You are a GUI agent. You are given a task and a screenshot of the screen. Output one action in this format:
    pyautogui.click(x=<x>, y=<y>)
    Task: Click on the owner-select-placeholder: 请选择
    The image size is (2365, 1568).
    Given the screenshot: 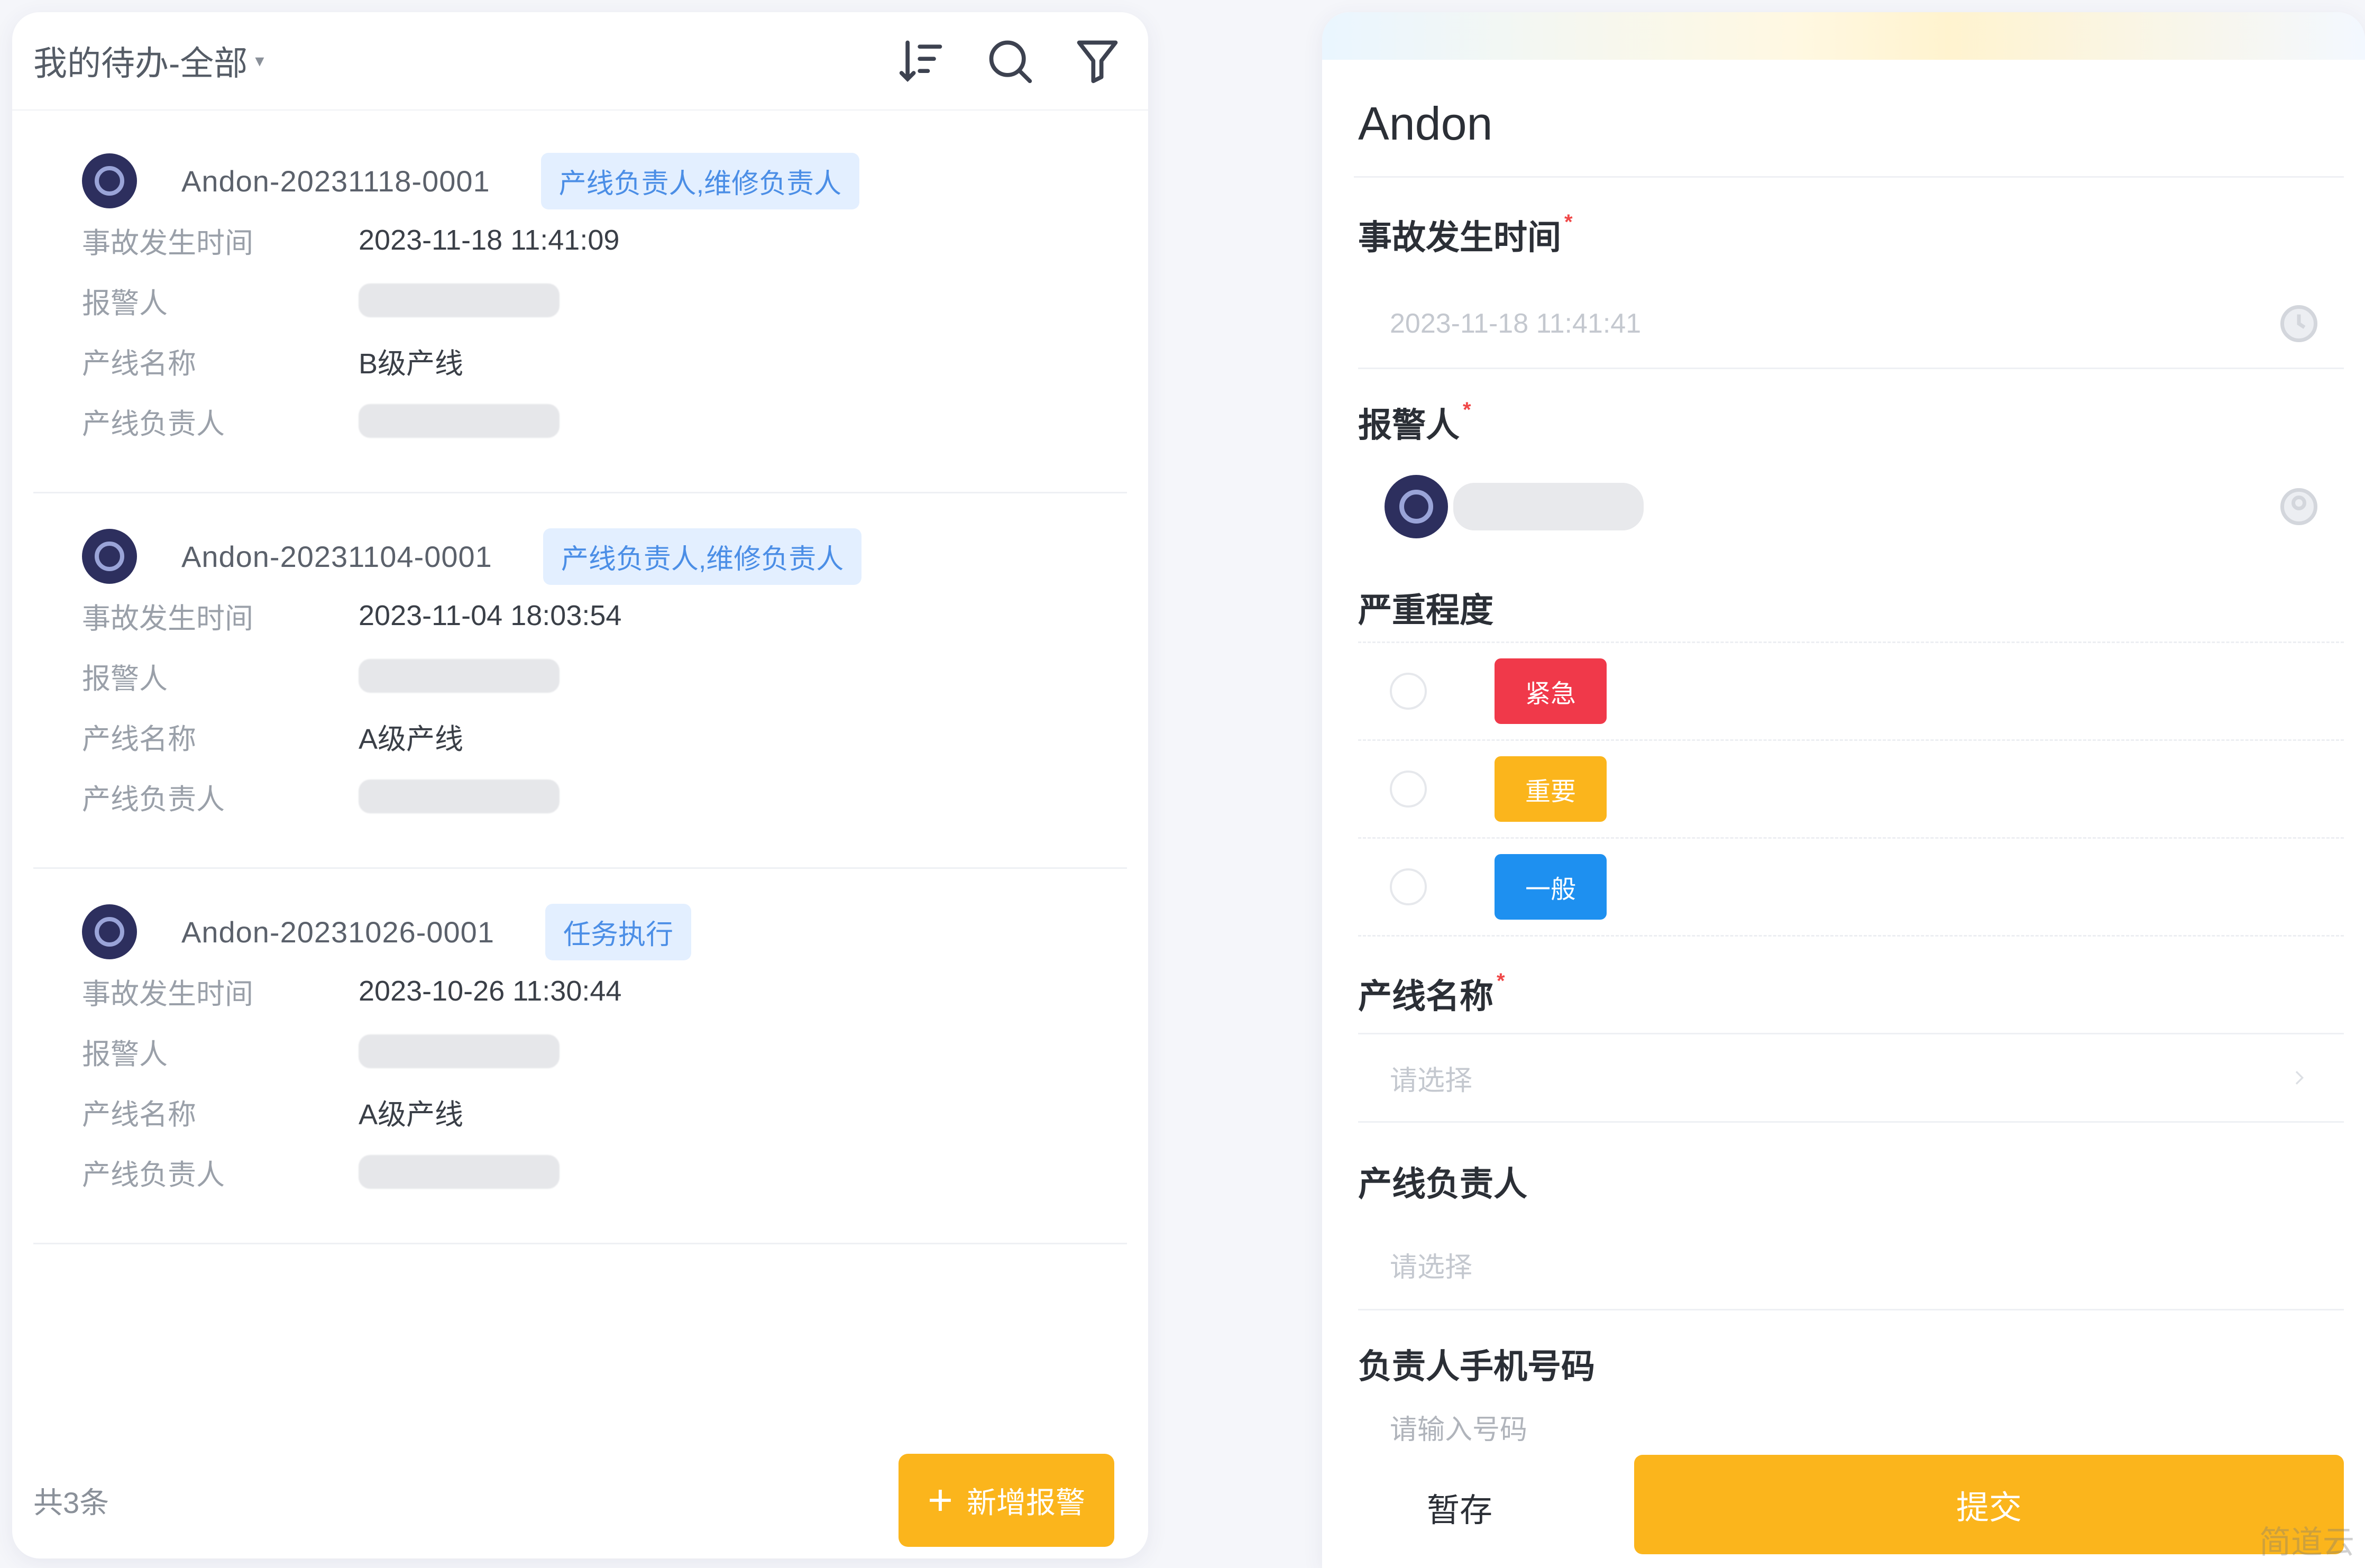 What is the action you would take?
    pyautogui.click(x=1431, y=1267)
    